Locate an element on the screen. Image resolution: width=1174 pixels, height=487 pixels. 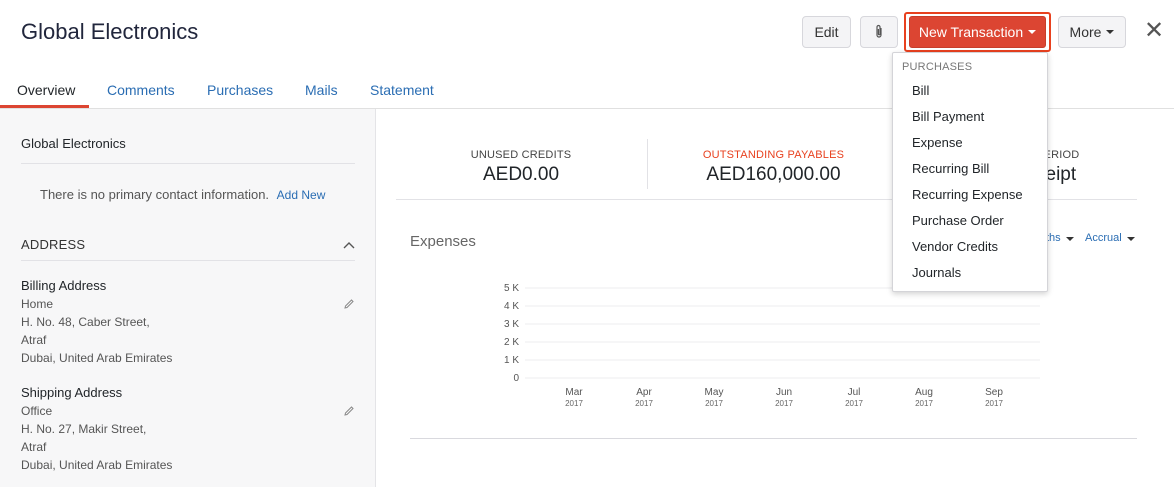
y-tick-label: 0 is located at coordinates (516, 378).